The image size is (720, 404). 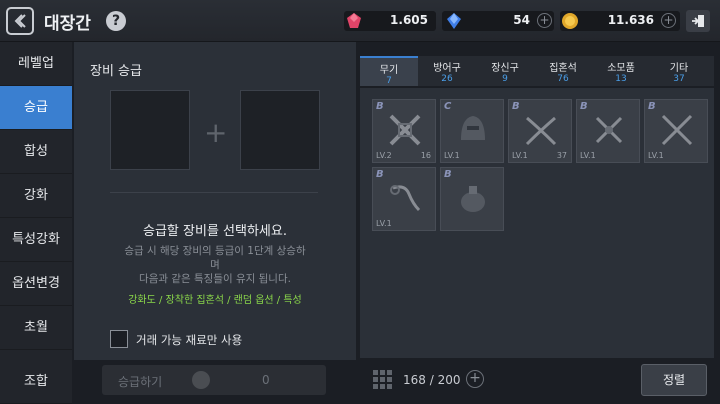 I want to click on blue-gem-icon, so click(x=454, y=21).